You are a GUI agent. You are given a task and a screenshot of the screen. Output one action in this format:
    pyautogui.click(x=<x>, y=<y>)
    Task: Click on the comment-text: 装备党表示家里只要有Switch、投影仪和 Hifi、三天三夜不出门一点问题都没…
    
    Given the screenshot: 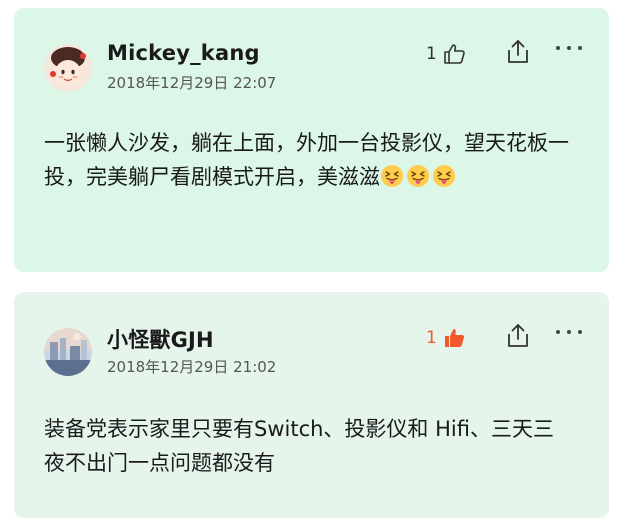 What is the action you would take?
    pyautogui.click(x=299, y=446)
    